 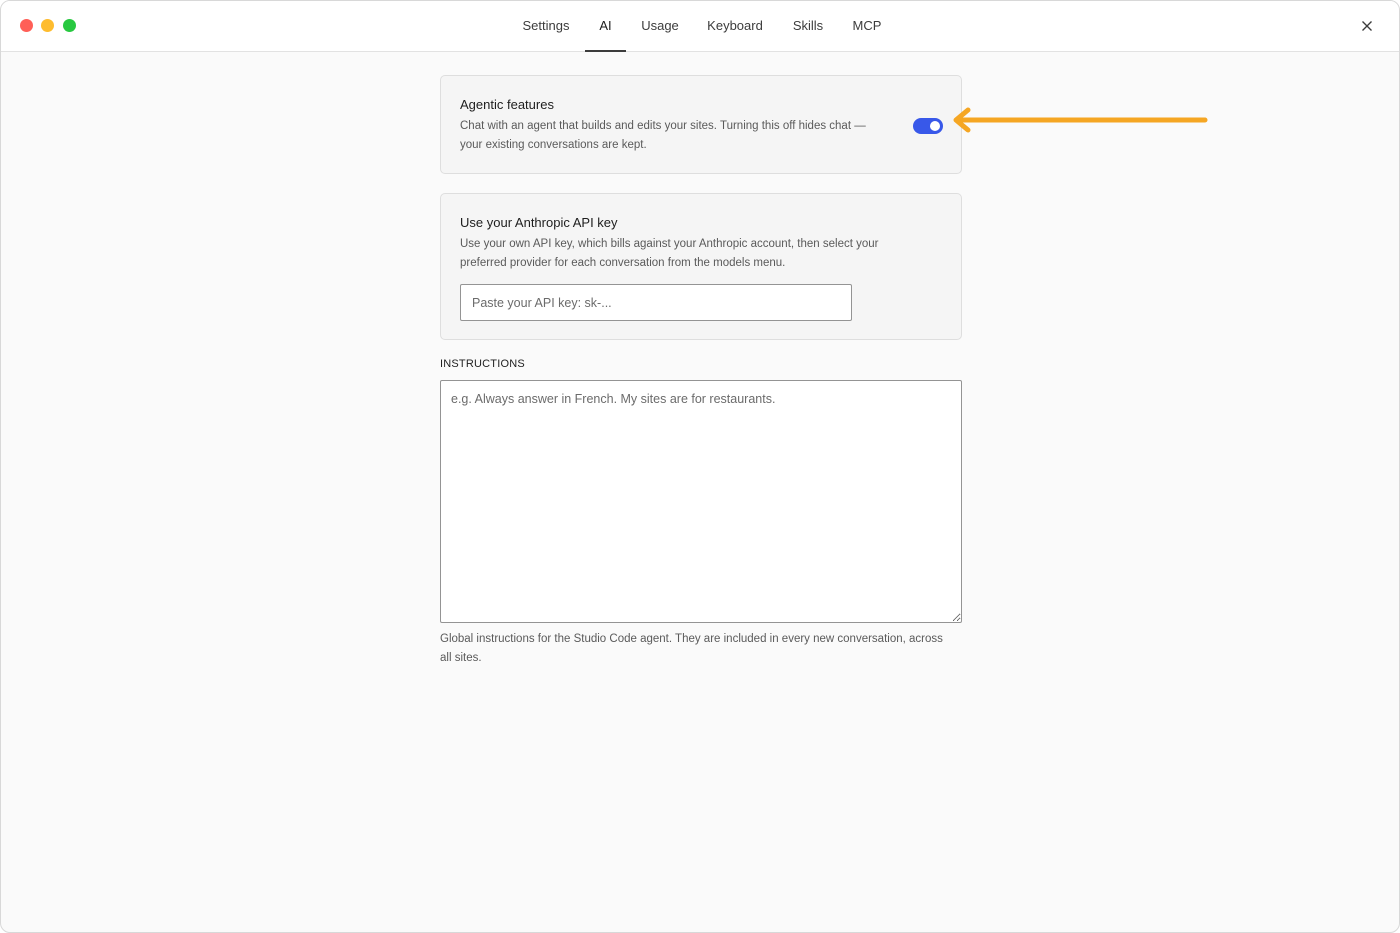 I want to click on title-bar: Settings AI Usage Keyboard Skills MCP, so click(x=700, y=26).